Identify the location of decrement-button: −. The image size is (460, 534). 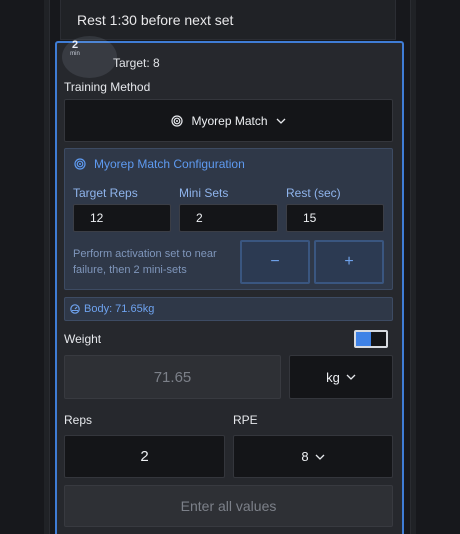
(275, 262).